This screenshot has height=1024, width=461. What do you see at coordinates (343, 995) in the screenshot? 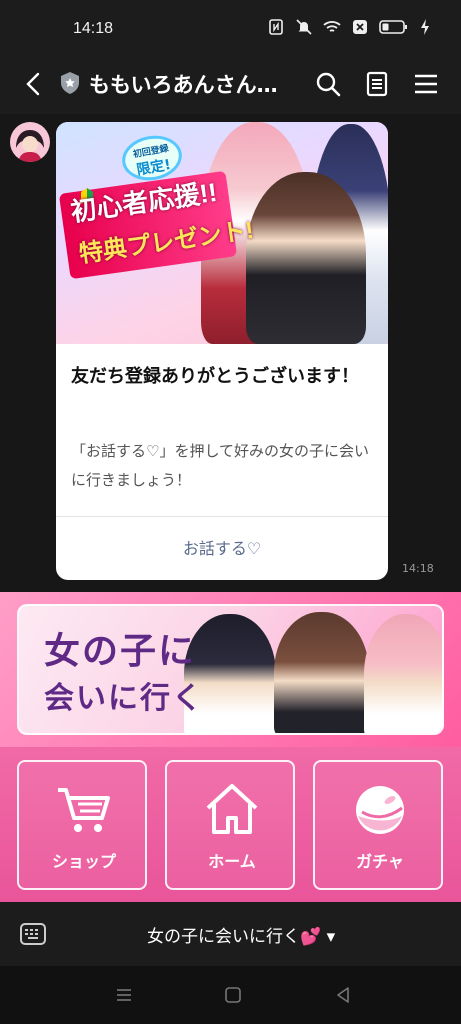
I see `back-nav-icon` at bounding box center [343, 995].